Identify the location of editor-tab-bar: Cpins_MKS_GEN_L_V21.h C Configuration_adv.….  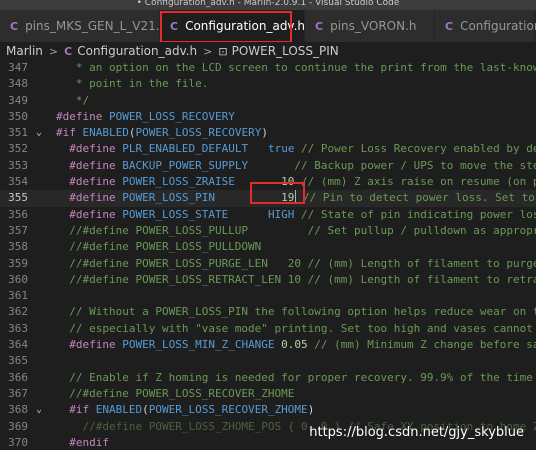
(268, 26).